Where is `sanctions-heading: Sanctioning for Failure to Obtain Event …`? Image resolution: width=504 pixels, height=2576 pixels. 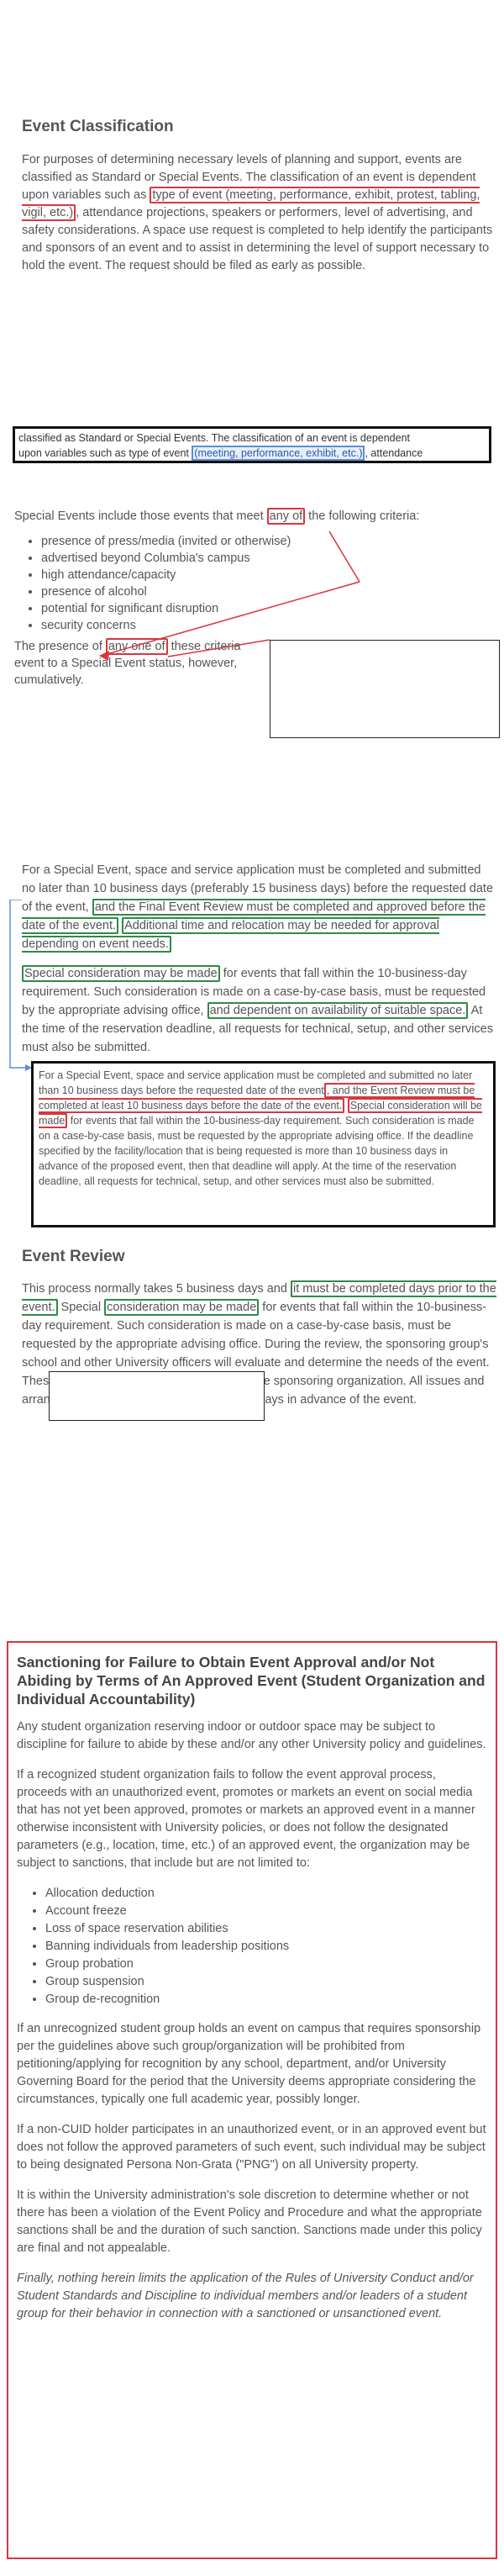 sanctions-heading: Sanctioning for Failure to Obtain Event … is located at coordinates (251, 1681).